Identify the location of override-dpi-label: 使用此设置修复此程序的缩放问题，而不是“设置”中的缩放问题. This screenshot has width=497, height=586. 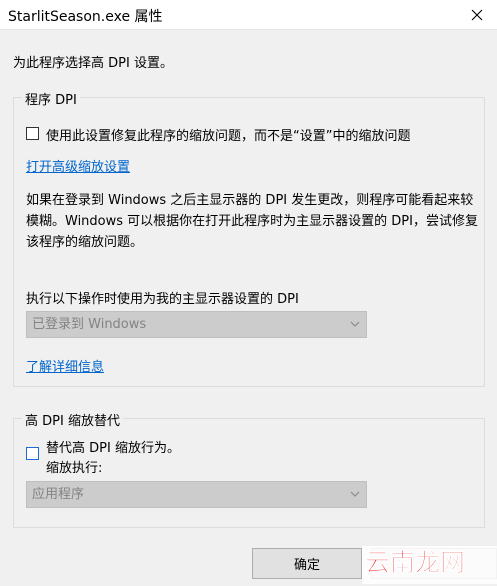
(228, 134).